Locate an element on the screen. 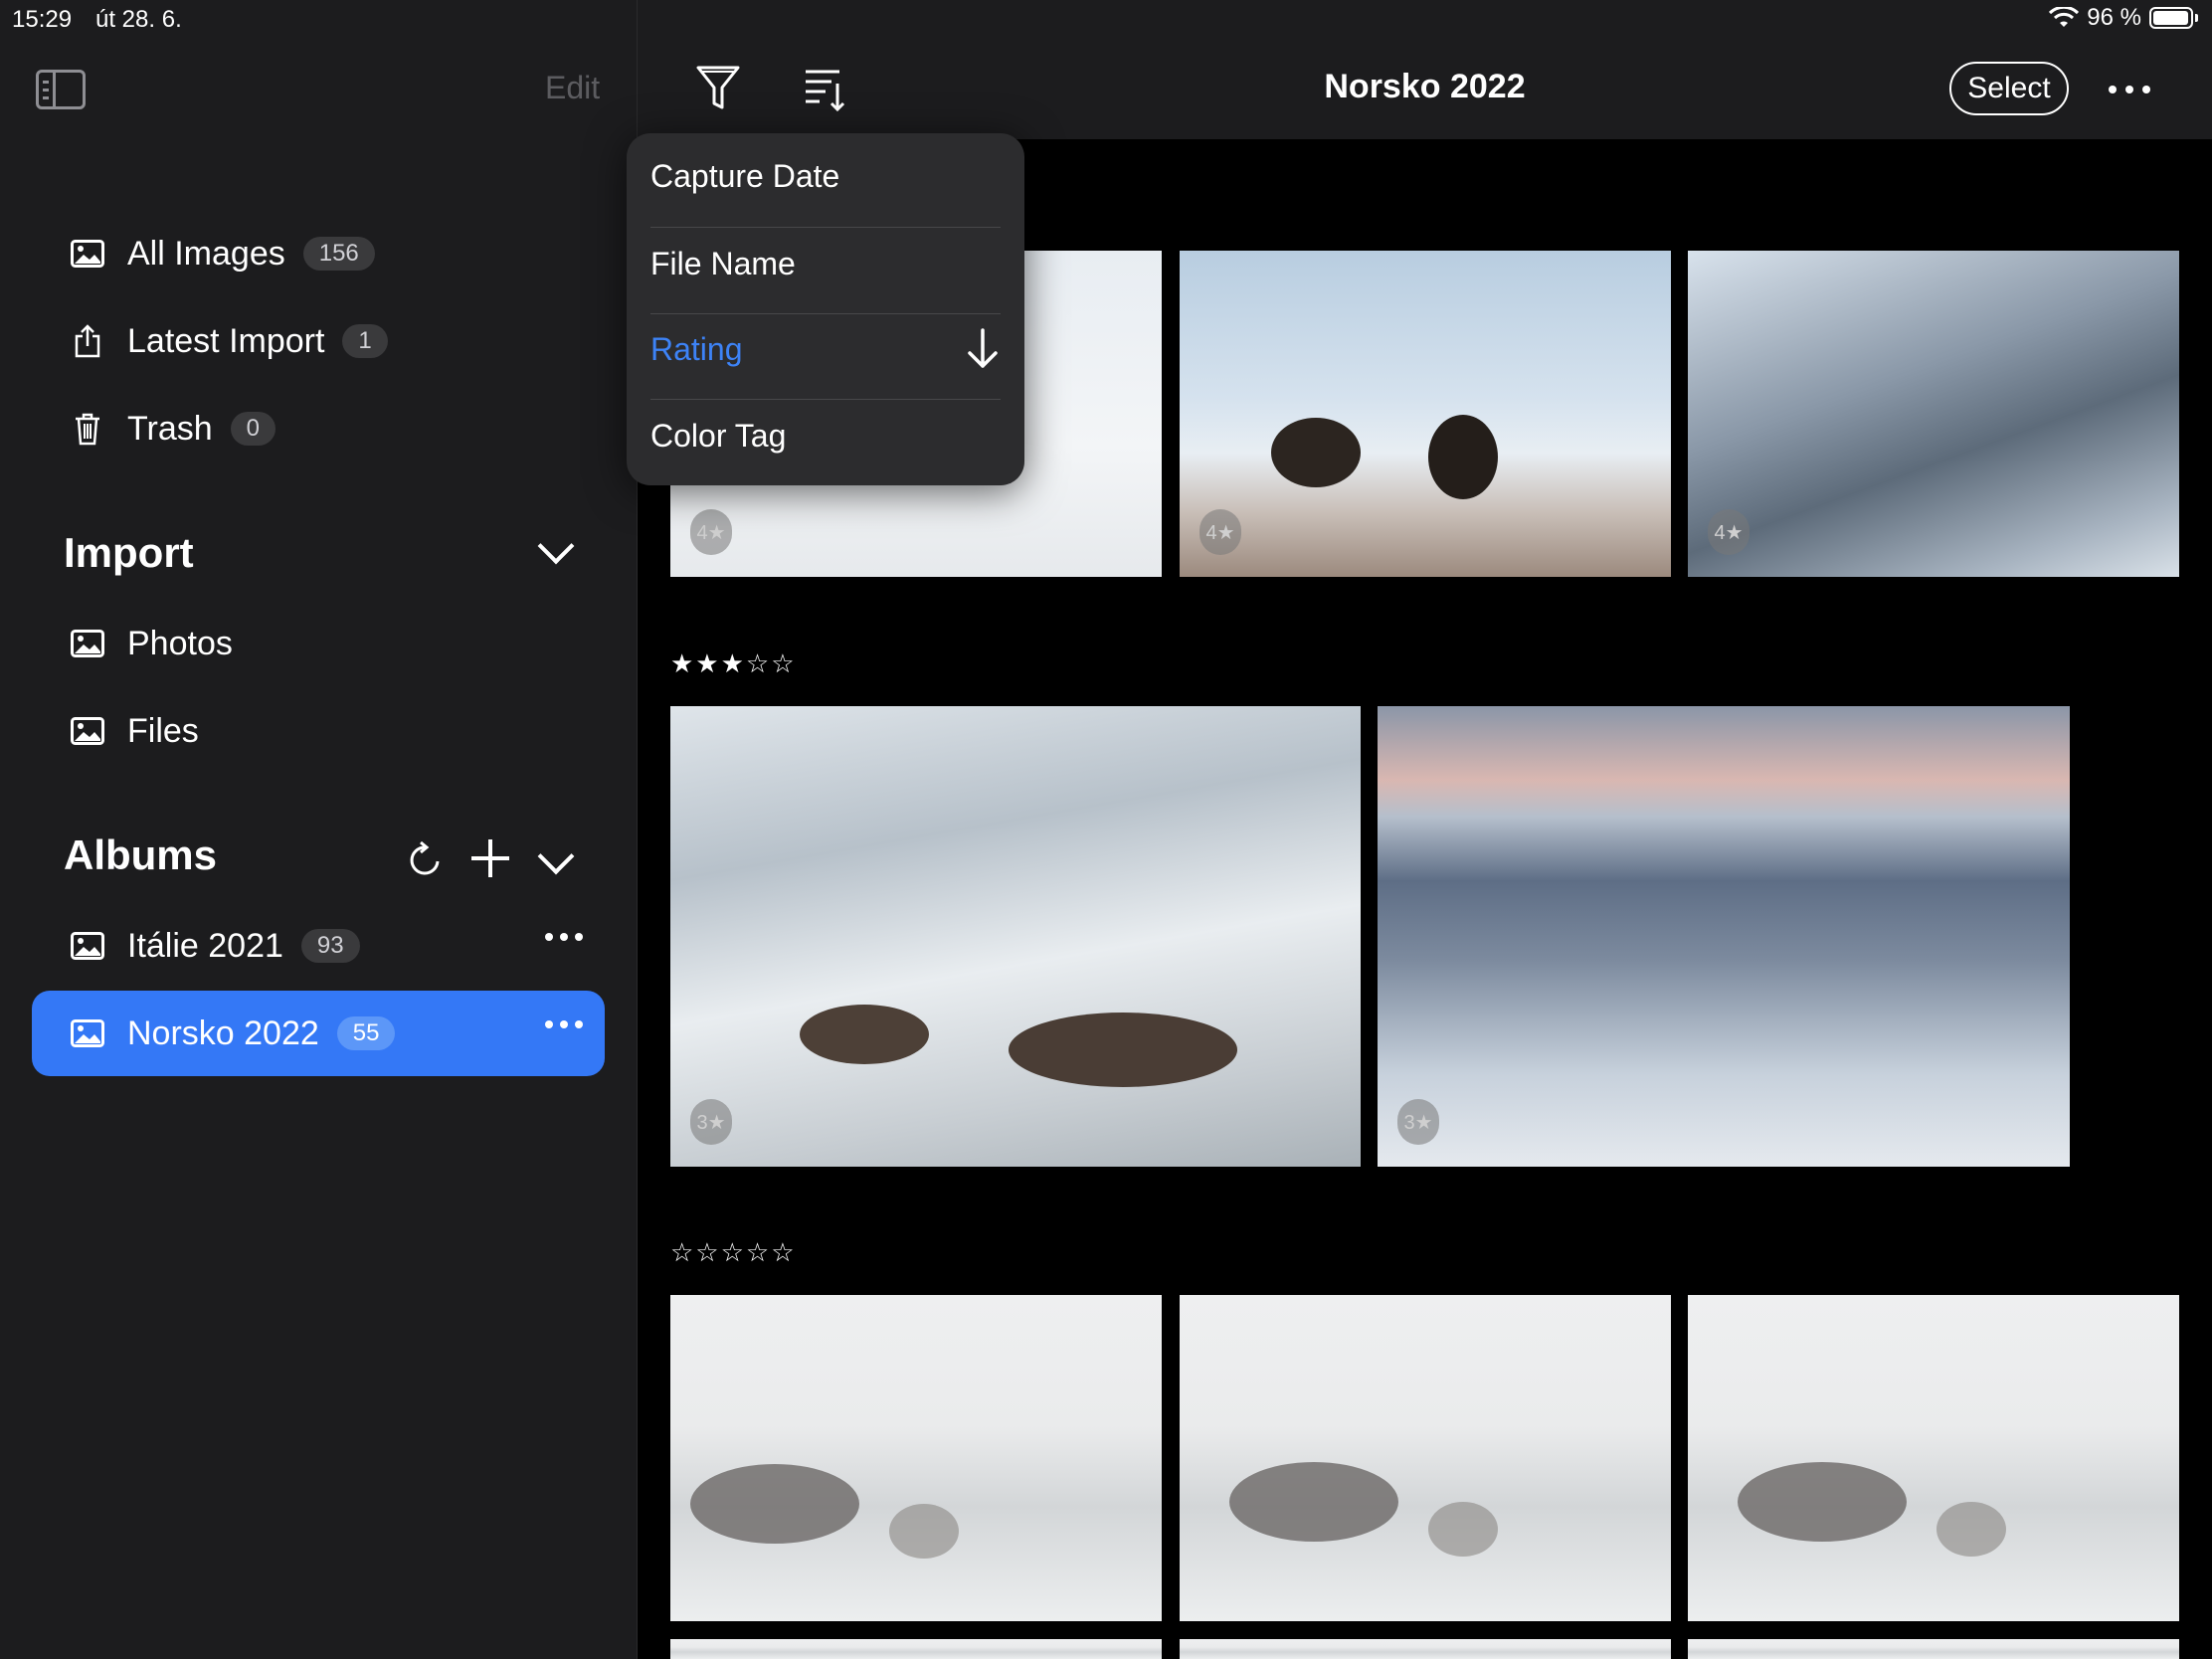 Image resolution: width=2212 pixels, height=1659 pixels. count-badge: 1 is located at coordinates (365, 341).